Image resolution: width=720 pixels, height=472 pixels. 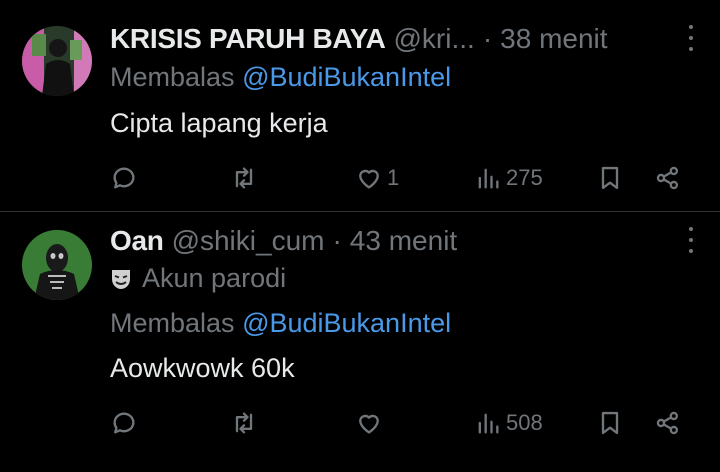 I want to click on views-button: 508, so click(x=508, y=423).